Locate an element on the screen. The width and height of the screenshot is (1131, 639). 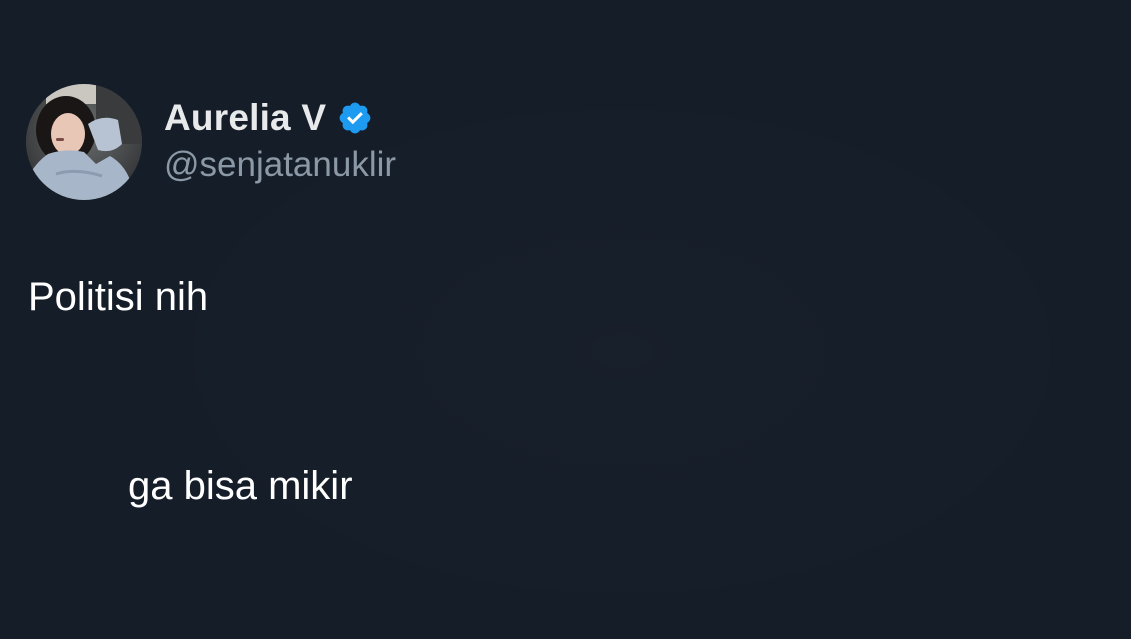
avatar is located at coordinates (84, 142).